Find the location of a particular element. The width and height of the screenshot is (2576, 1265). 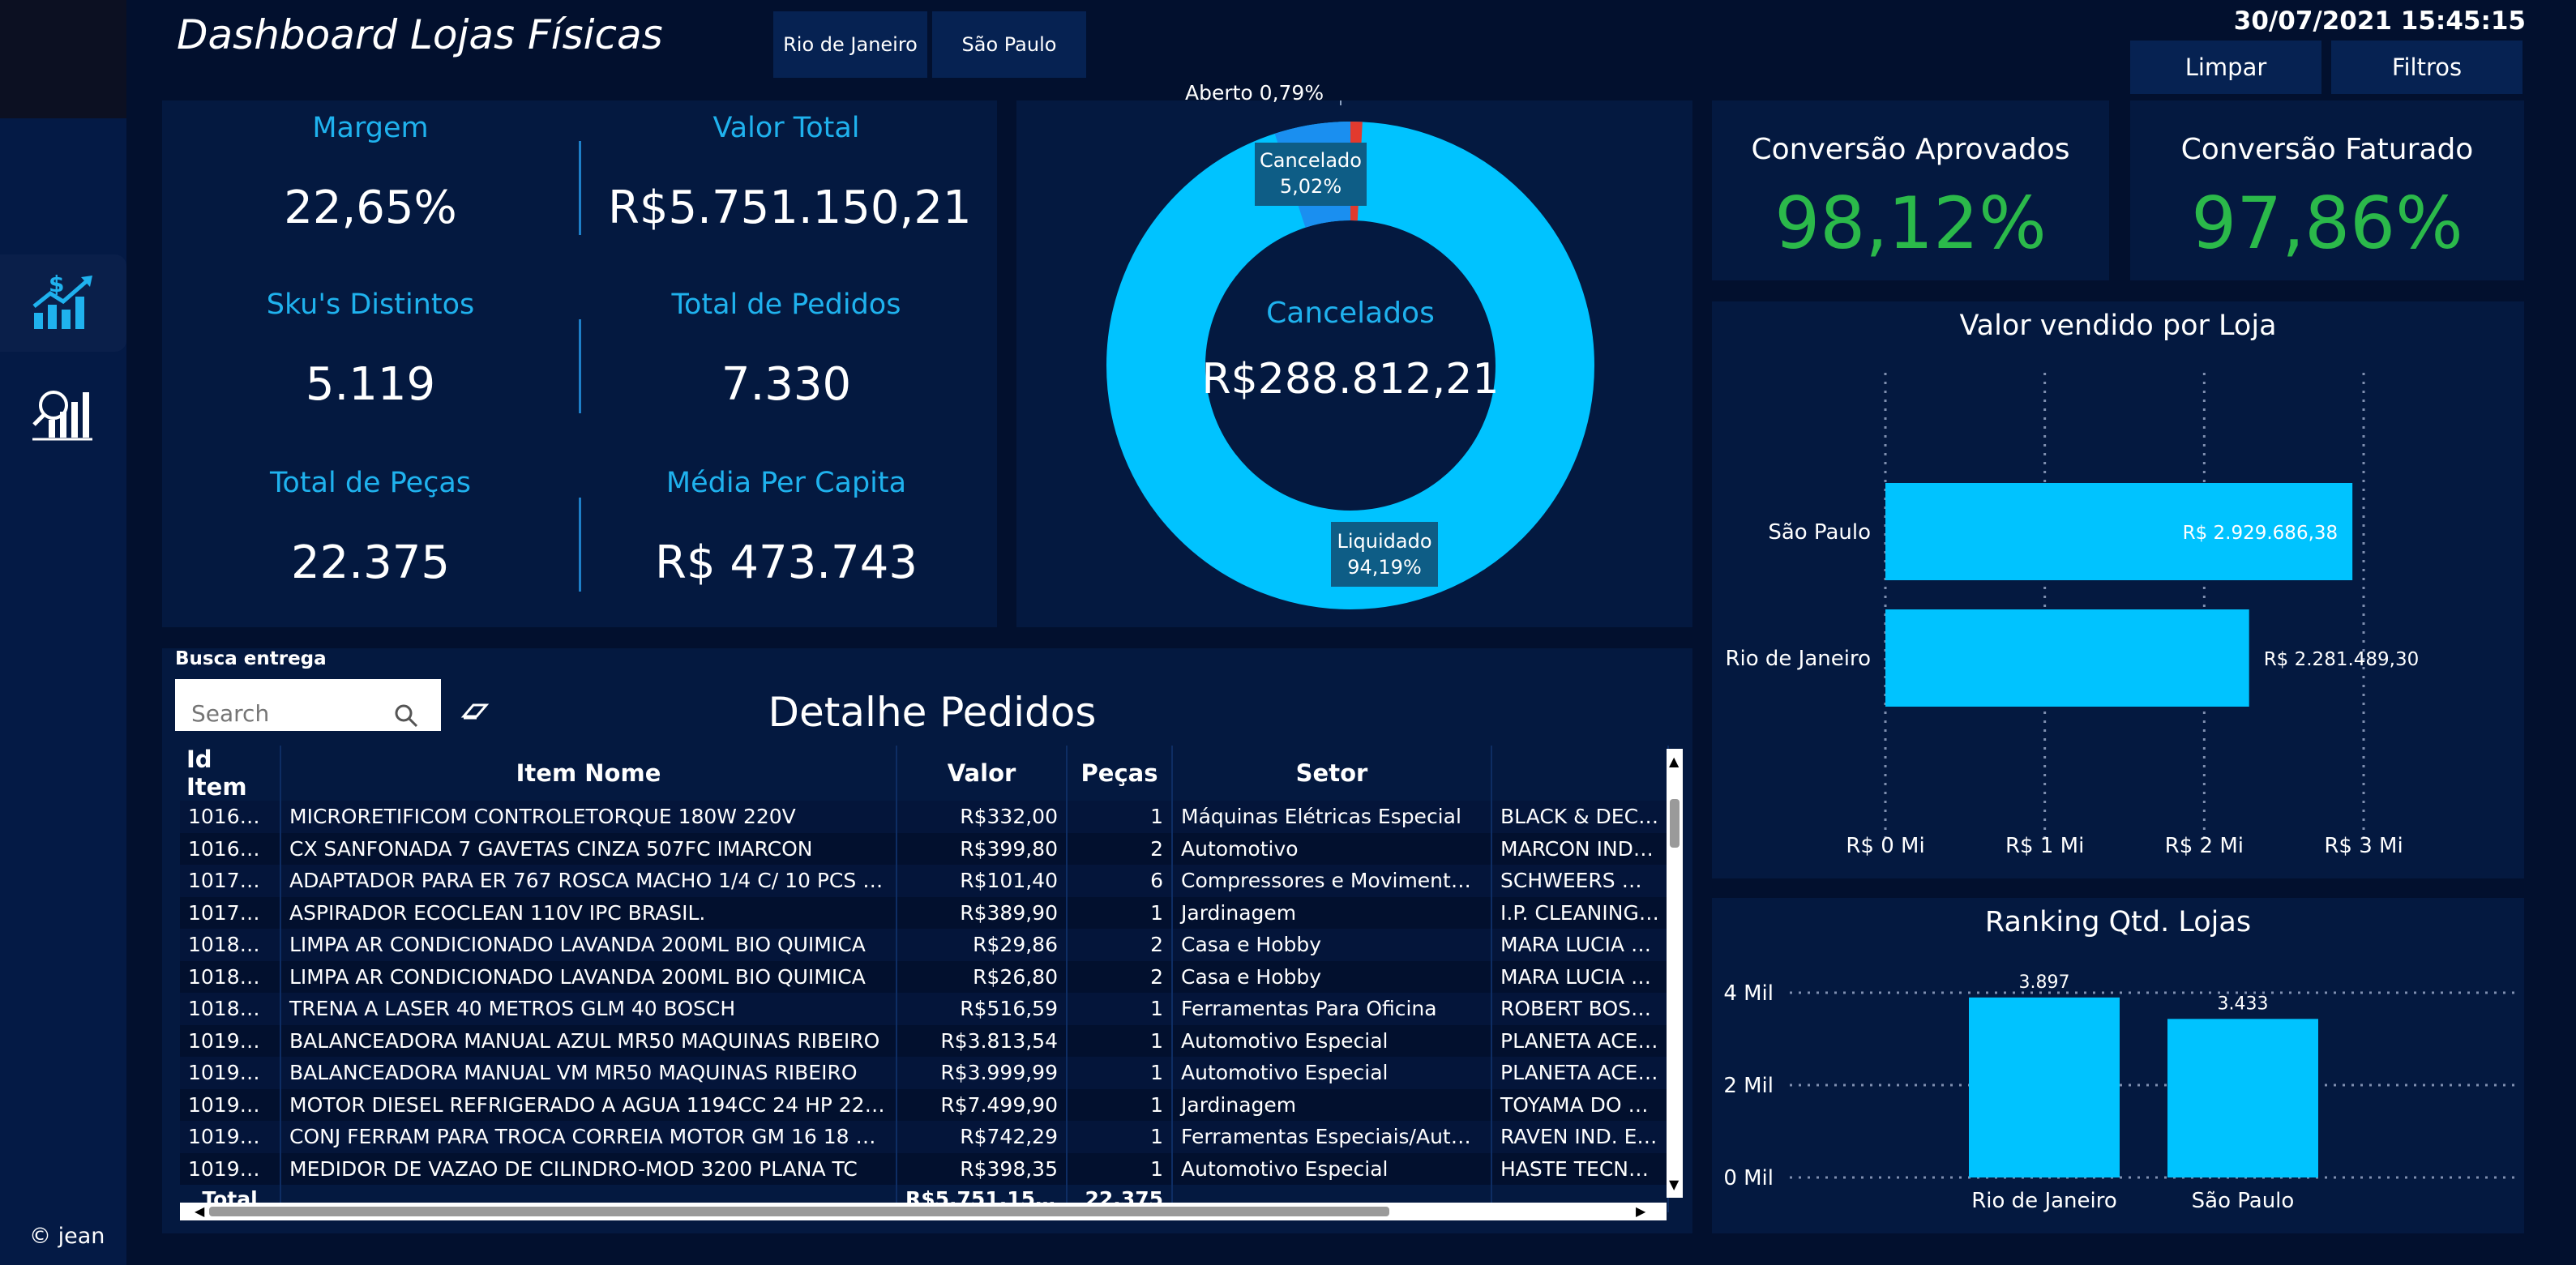

cell-supplier: SCHWEERS METAL is located at coordinates (1580, 881).